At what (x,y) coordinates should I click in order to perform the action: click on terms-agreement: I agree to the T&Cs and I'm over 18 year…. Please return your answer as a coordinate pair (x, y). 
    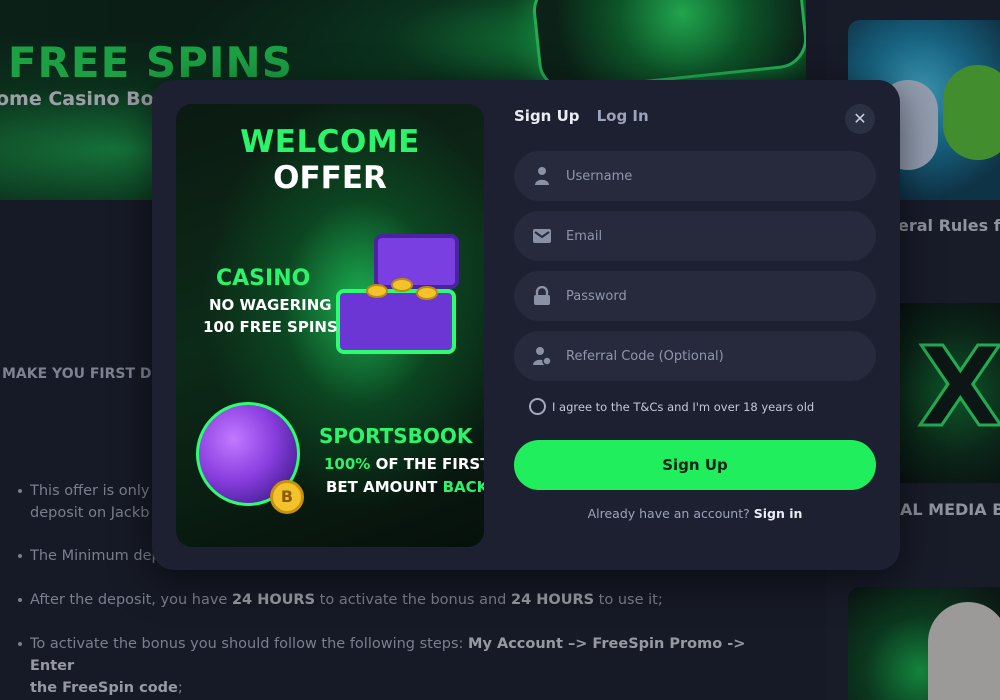
    Looking at the image, I should click on (671, 406).